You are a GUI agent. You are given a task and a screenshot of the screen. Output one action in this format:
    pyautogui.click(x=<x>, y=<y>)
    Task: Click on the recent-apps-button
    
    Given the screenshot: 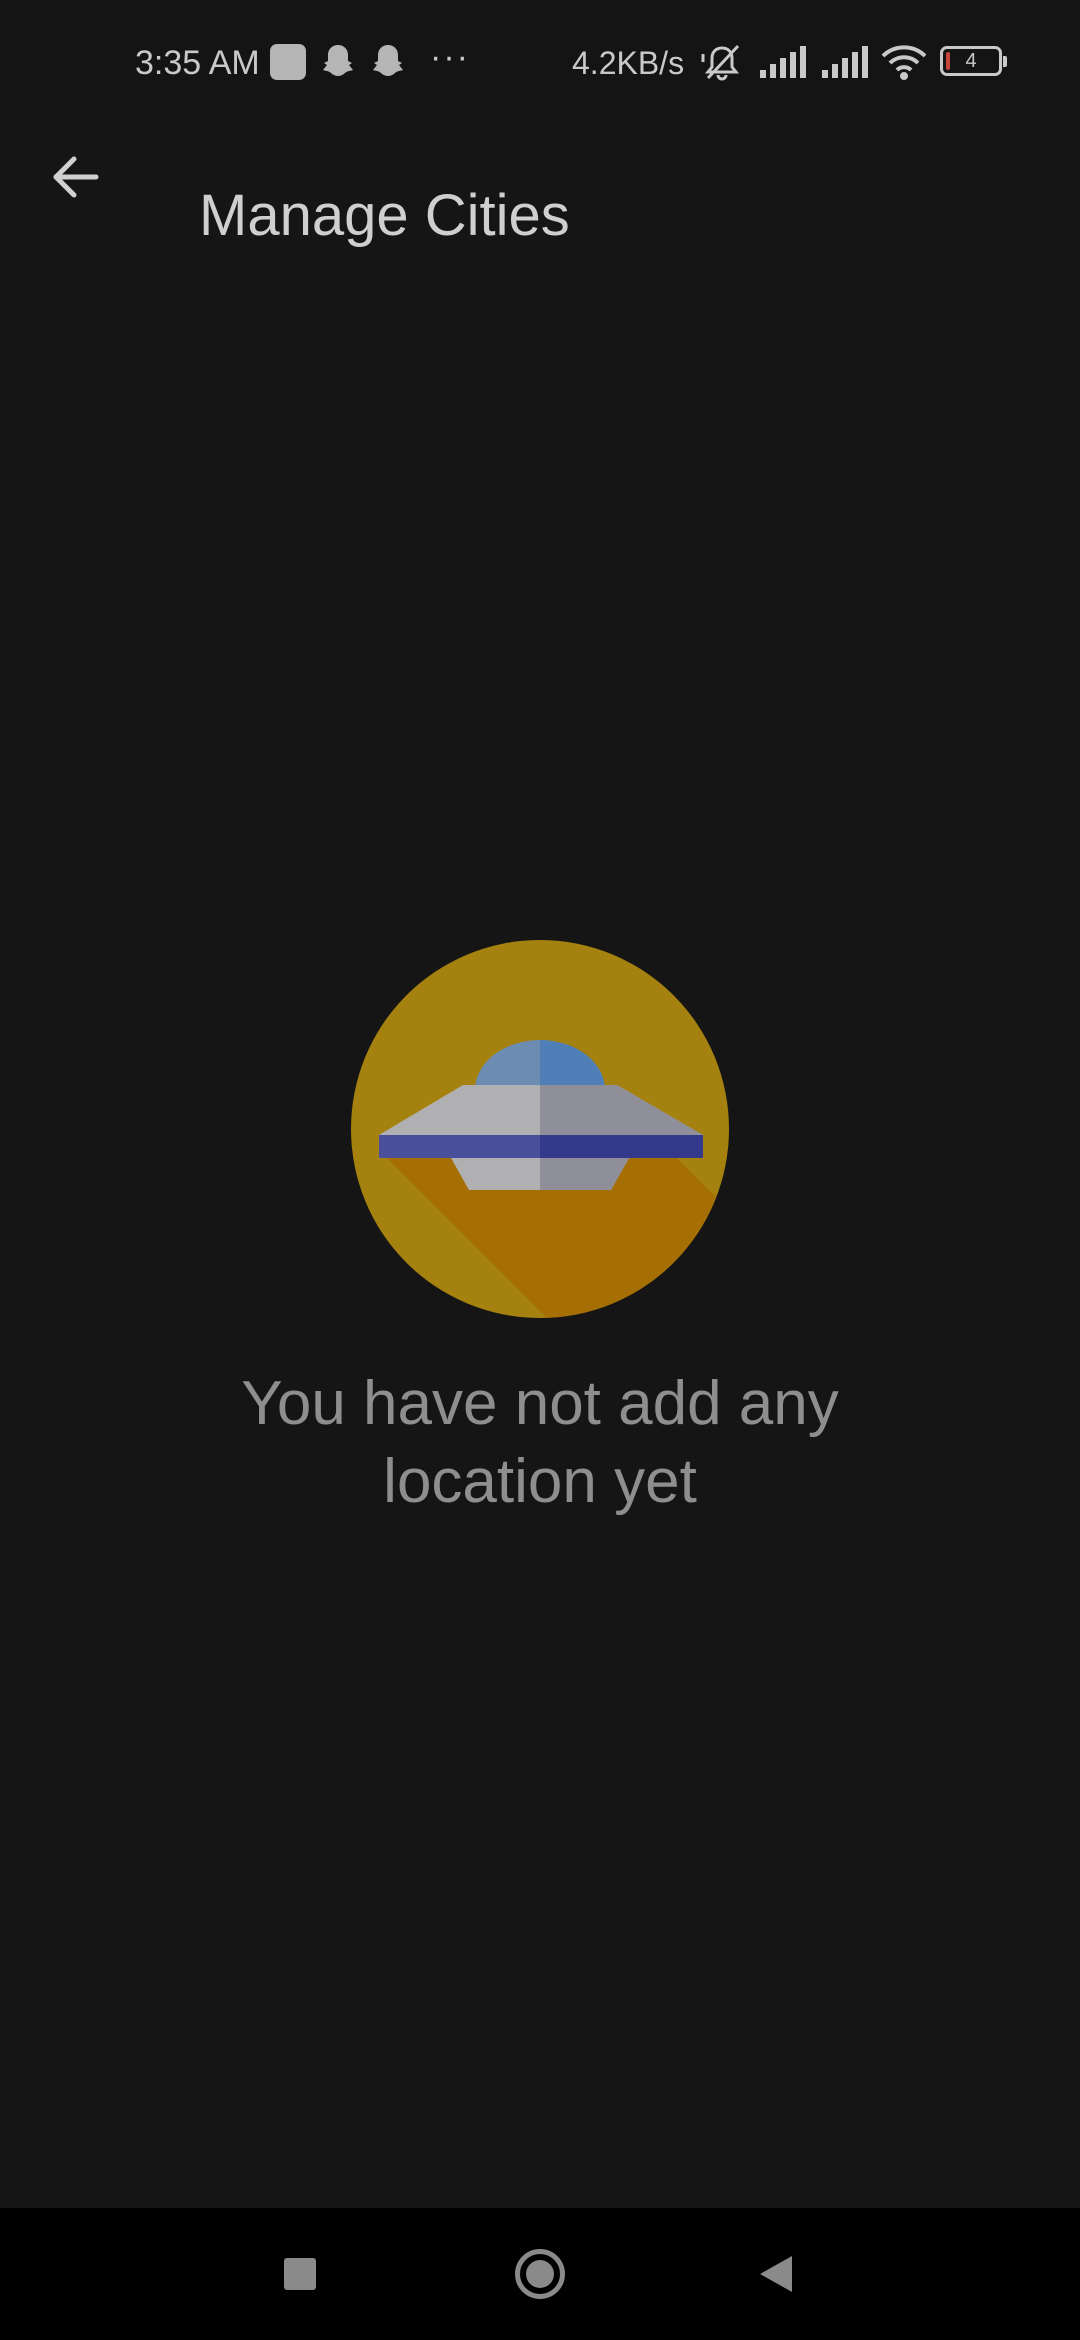 What is the action you would take?
    pyautogui.click(x=300, y=2274)
    